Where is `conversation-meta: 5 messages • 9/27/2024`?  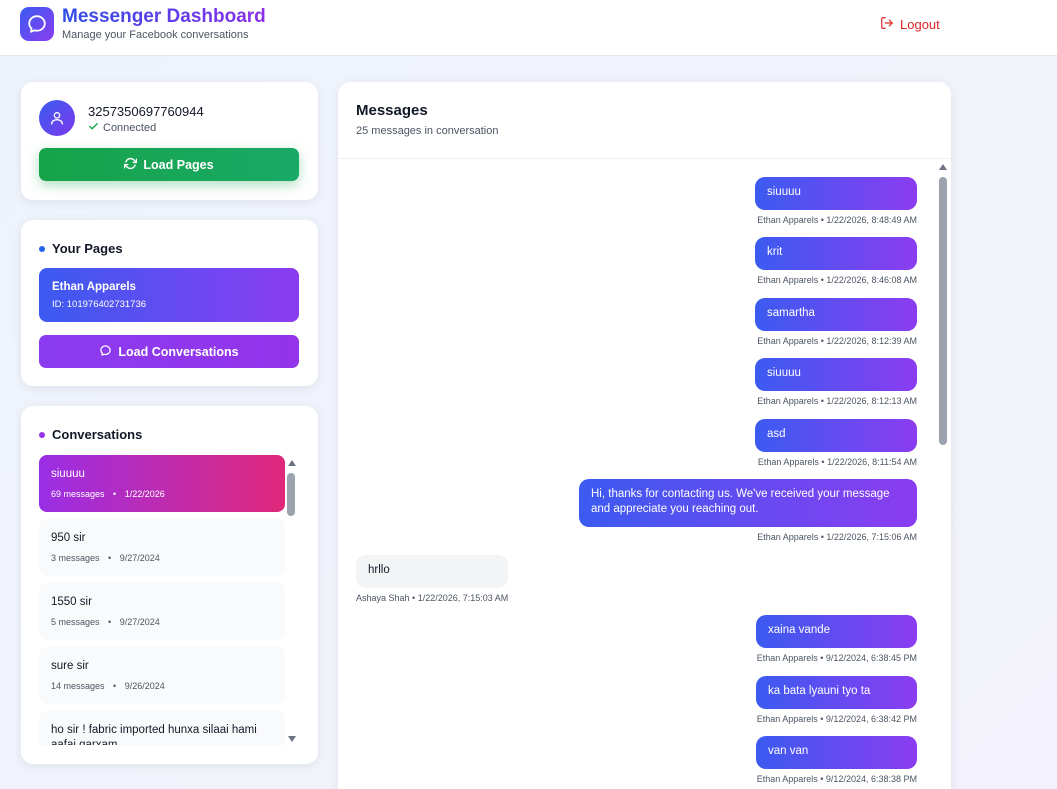
conversation-meta: 5 messages • 9/27/2024 is located at coordinates (105, 622).